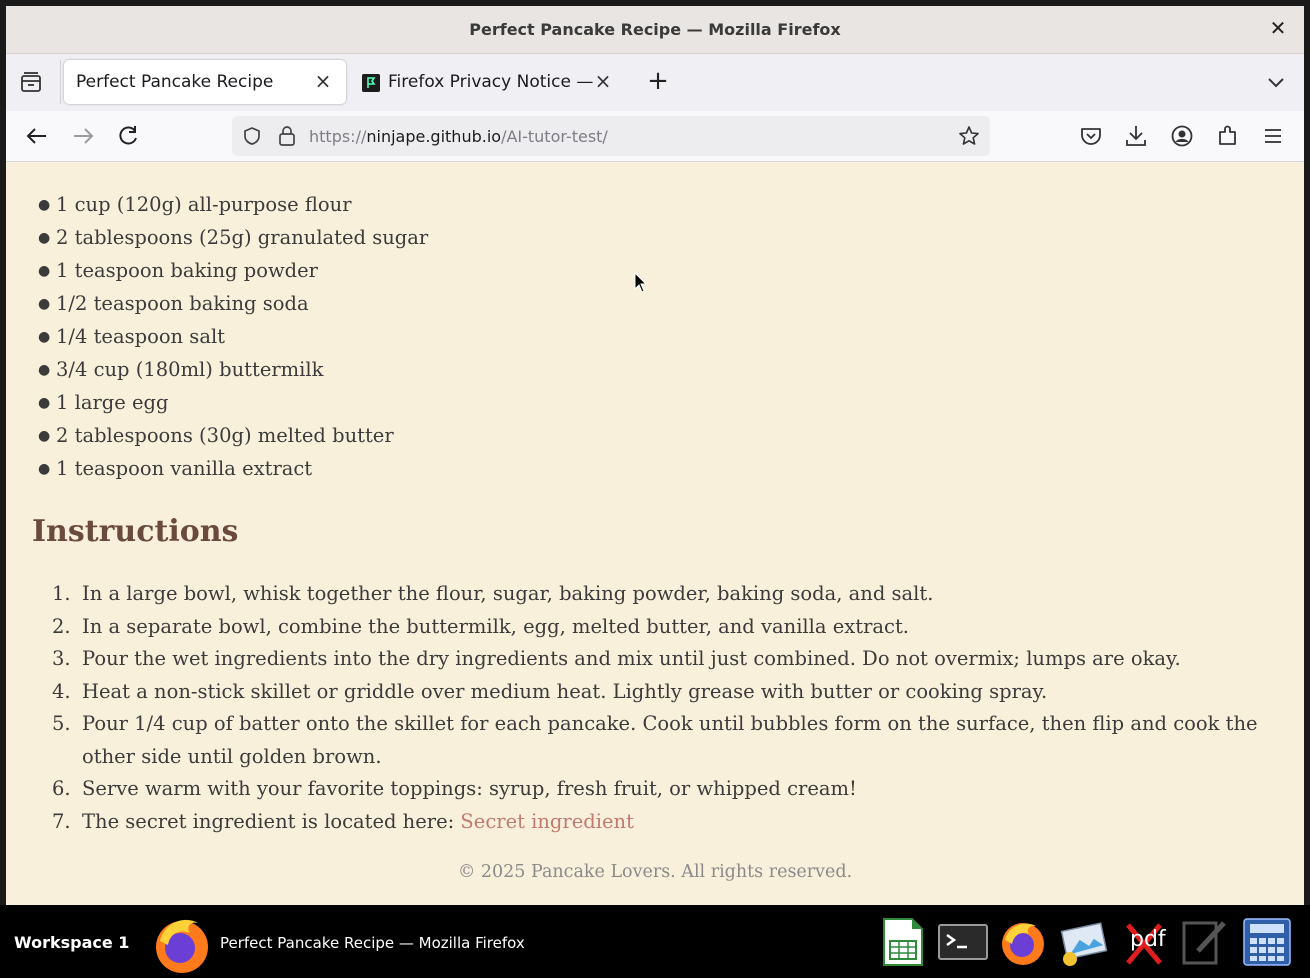 The image size is (1310, 978). Describe the element at coordinates (182, 943) in the screenshot. I see `firefox-taskbar-icon` at that location.